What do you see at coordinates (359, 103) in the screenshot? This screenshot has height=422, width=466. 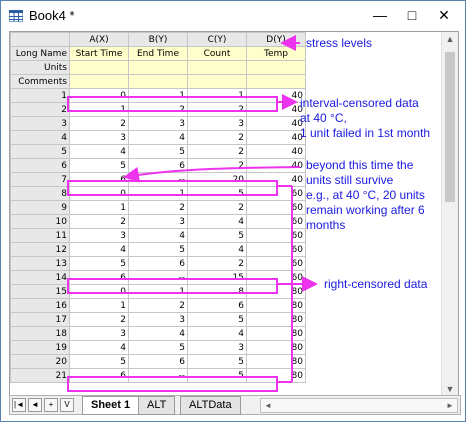 I see `interval-line-1: interval-censored data` at bounding box center [359, 103].